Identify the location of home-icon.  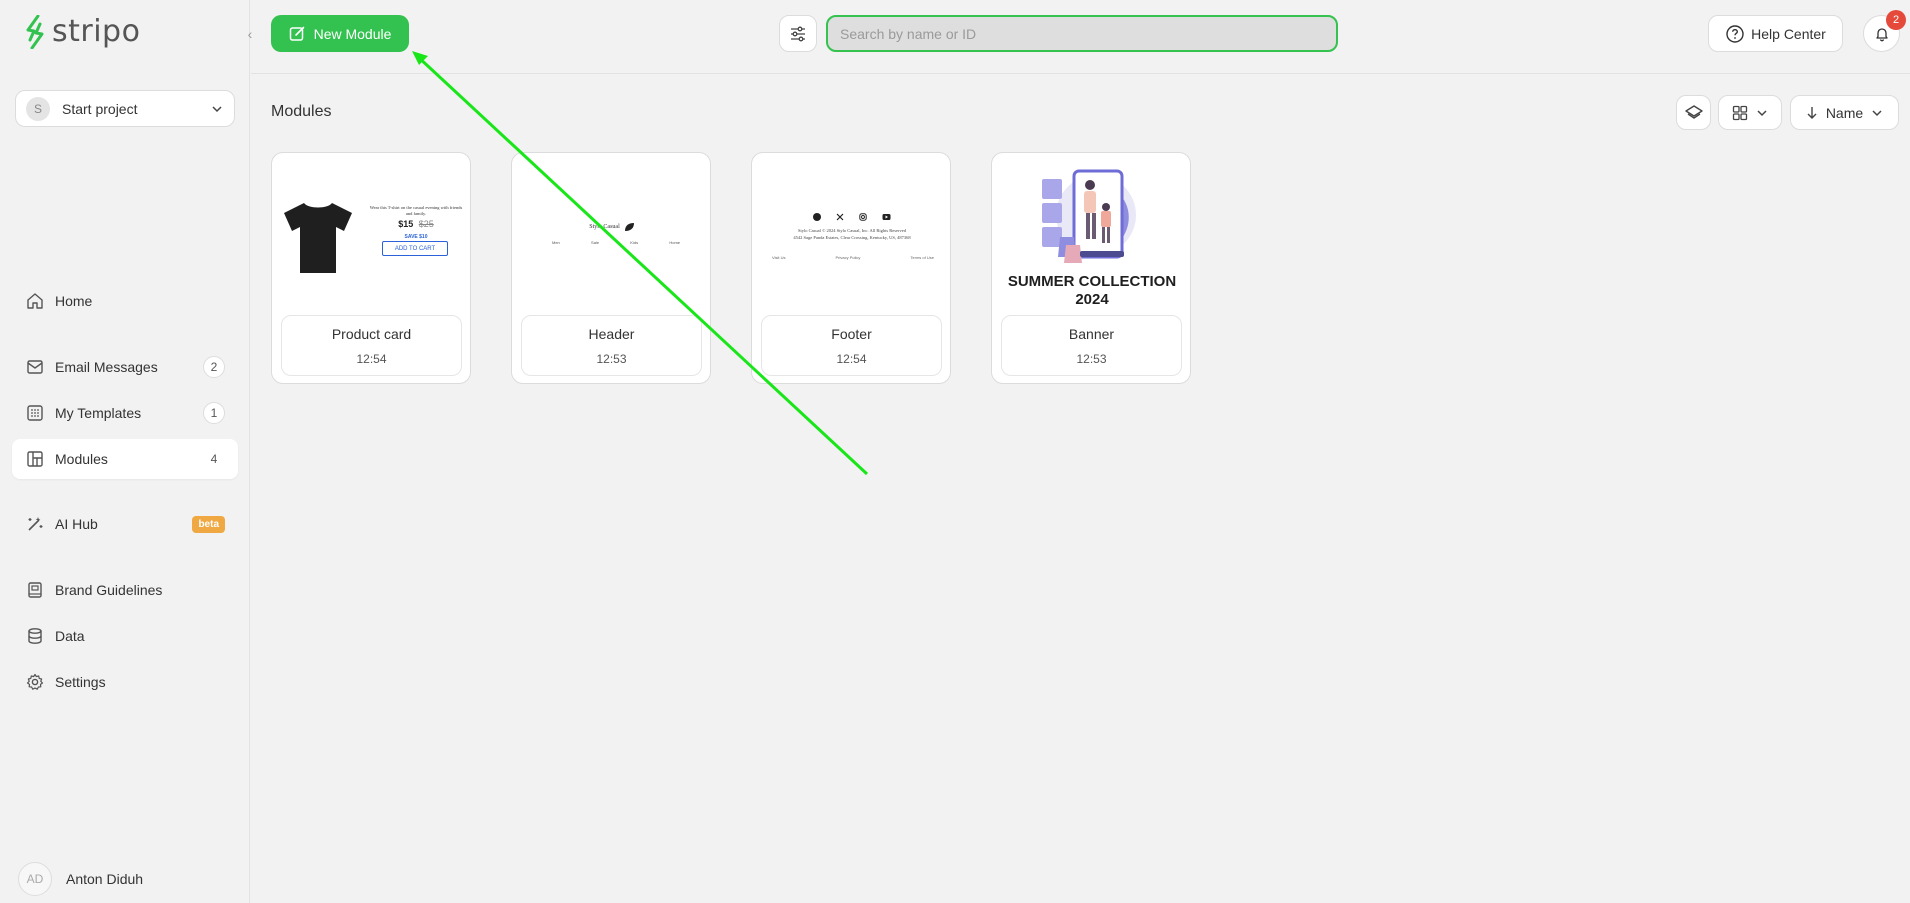
(35, 301).